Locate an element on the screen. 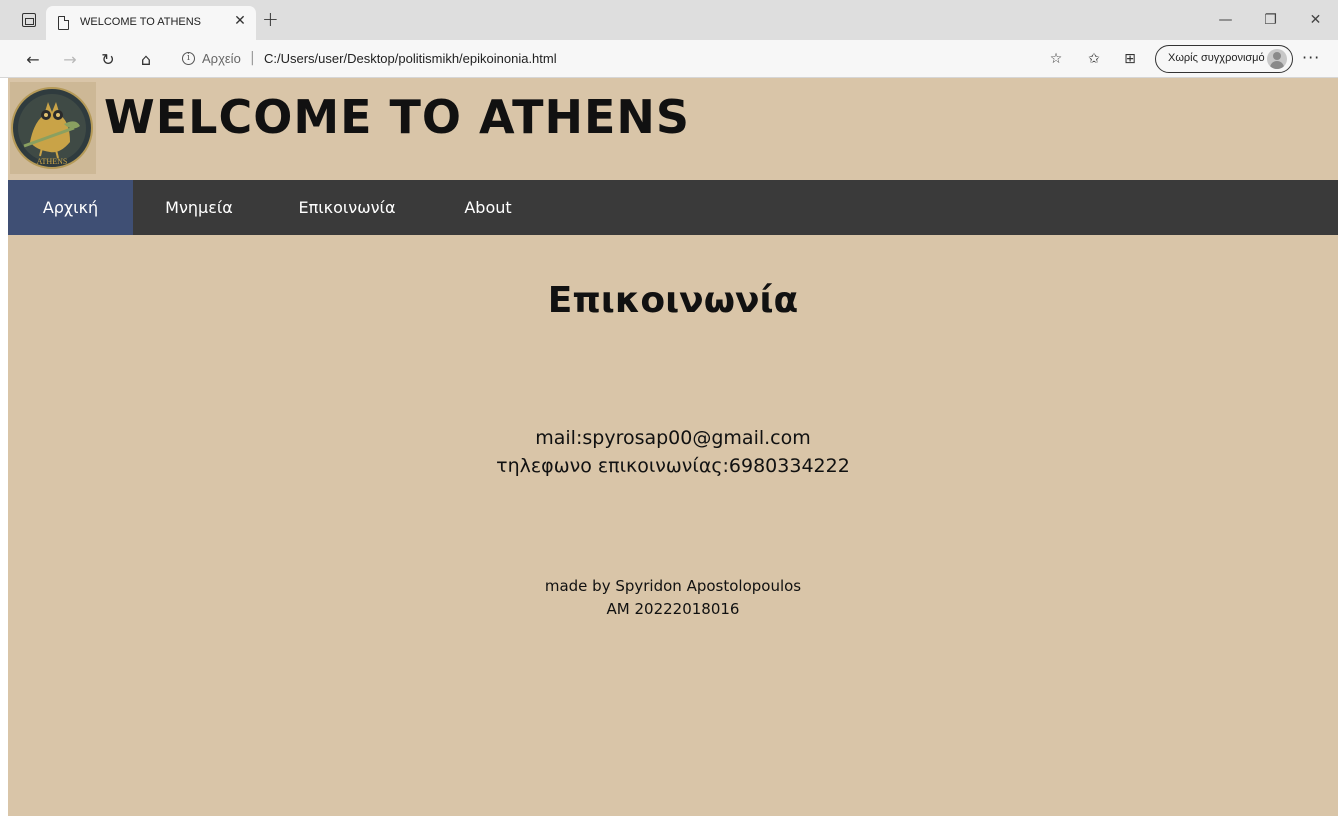 This screenshot has height=816, width=1338. tab-actions-icon is located at coordinates (29, 20).